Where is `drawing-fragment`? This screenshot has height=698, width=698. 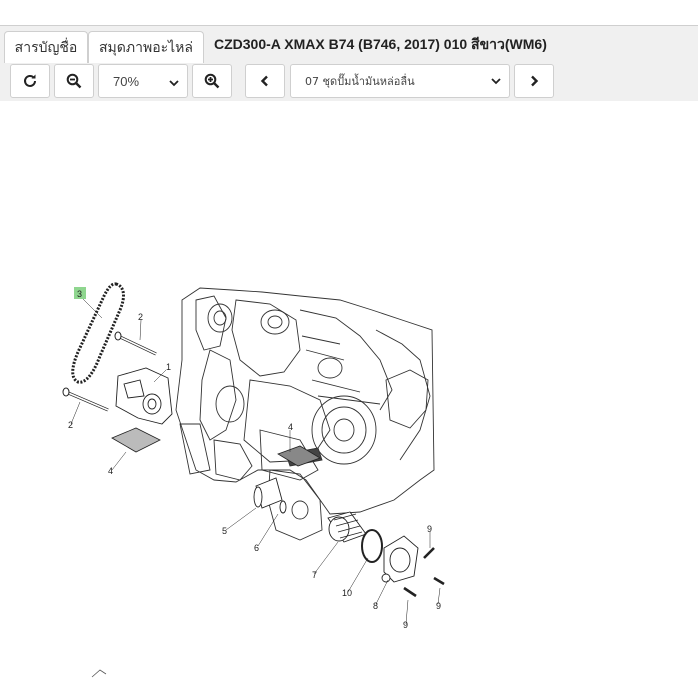 drawing-fragment is located at coordinates (99, 673).